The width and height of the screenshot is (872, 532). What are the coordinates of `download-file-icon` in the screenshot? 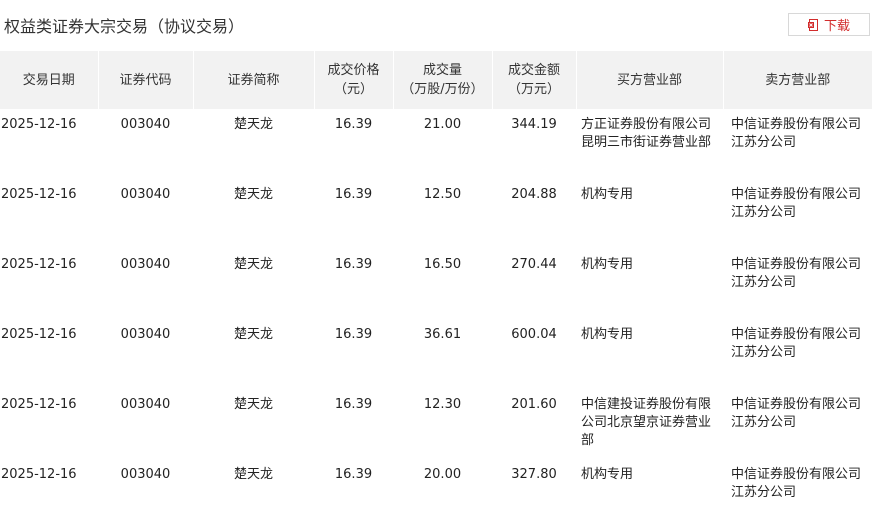 It's located at (813, 24).